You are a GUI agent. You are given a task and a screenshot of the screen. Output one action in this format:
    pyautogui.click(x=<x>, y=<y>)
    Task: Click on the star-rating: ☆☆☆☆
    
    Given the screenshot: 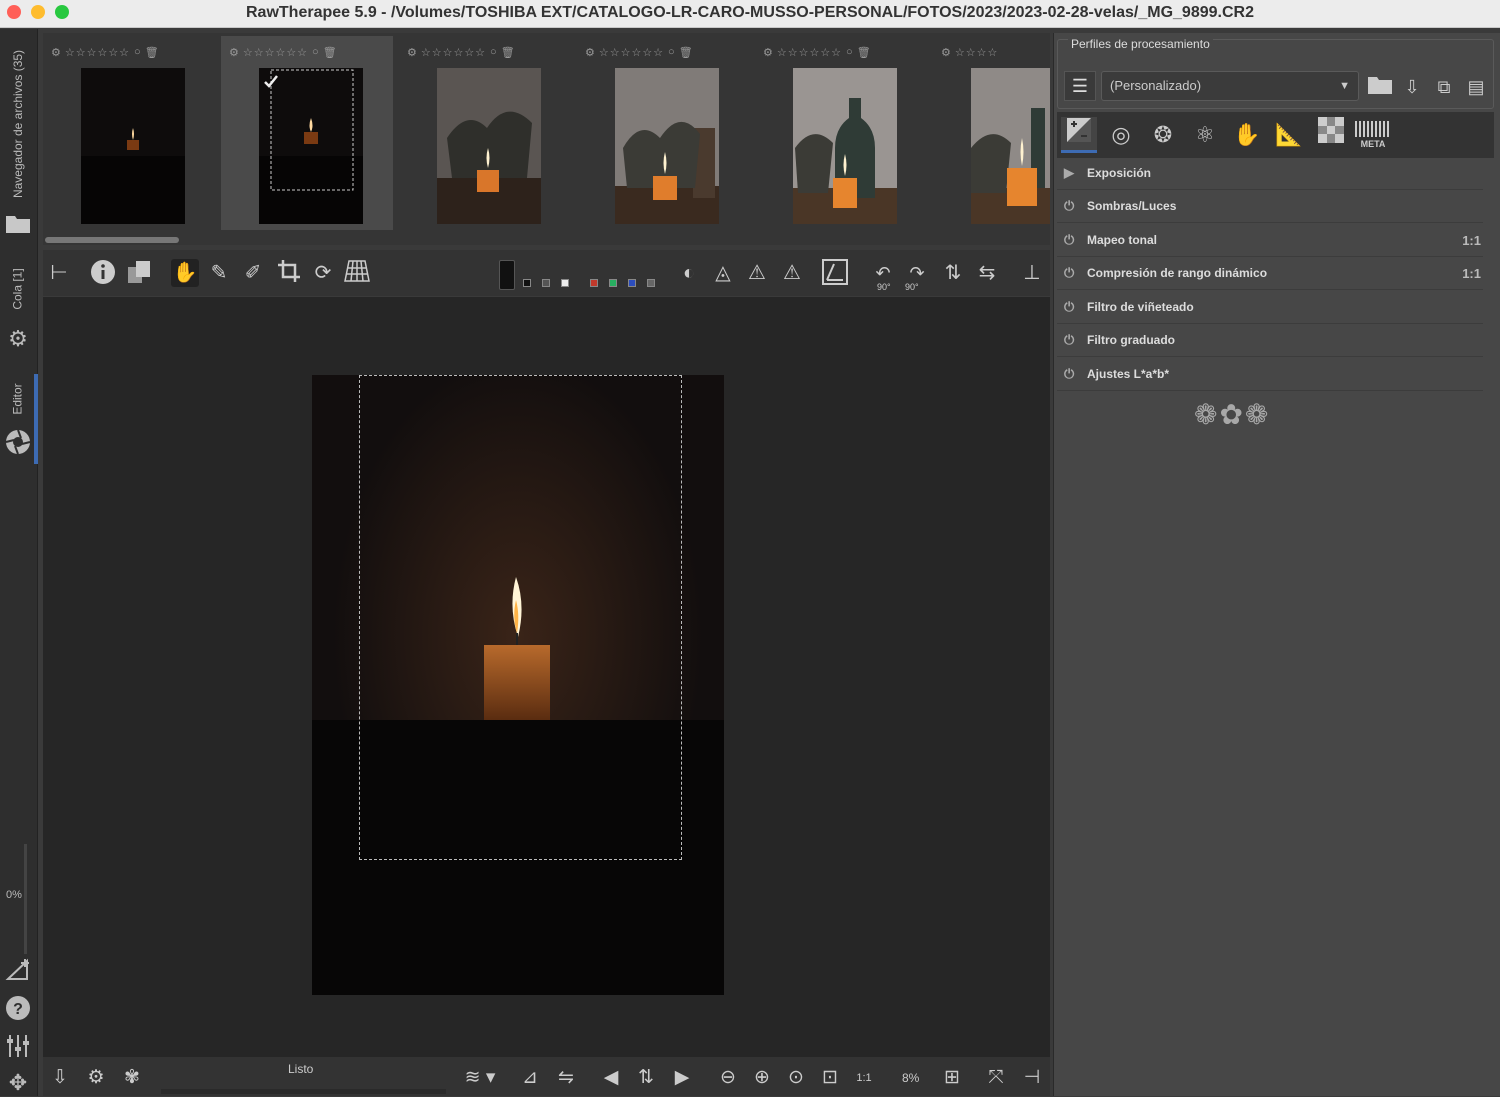 What is the action you would take?
    pyautogui.click(x=976, y=52)
    